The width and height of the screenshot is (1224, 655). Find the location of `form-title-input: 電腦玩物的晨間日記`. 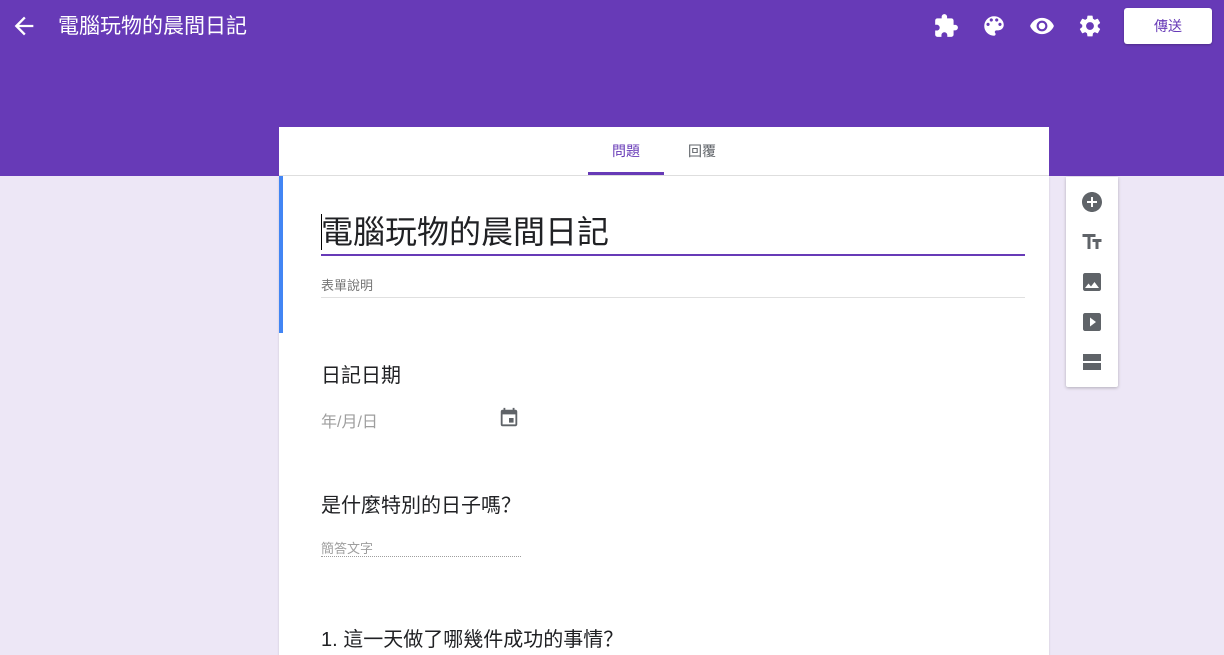

form-title-input: 電腦玩物的晨間日記 is located at coordinates (673, 233).